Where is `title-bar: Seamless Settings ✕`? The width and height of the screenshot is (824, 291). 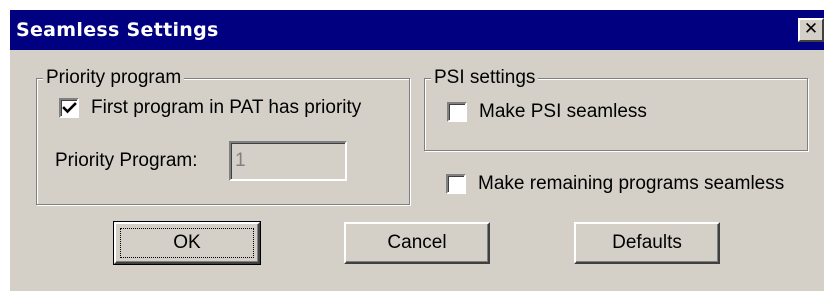 title-bar: Seamless Settings ✕ is located at coordinates (417, 30).